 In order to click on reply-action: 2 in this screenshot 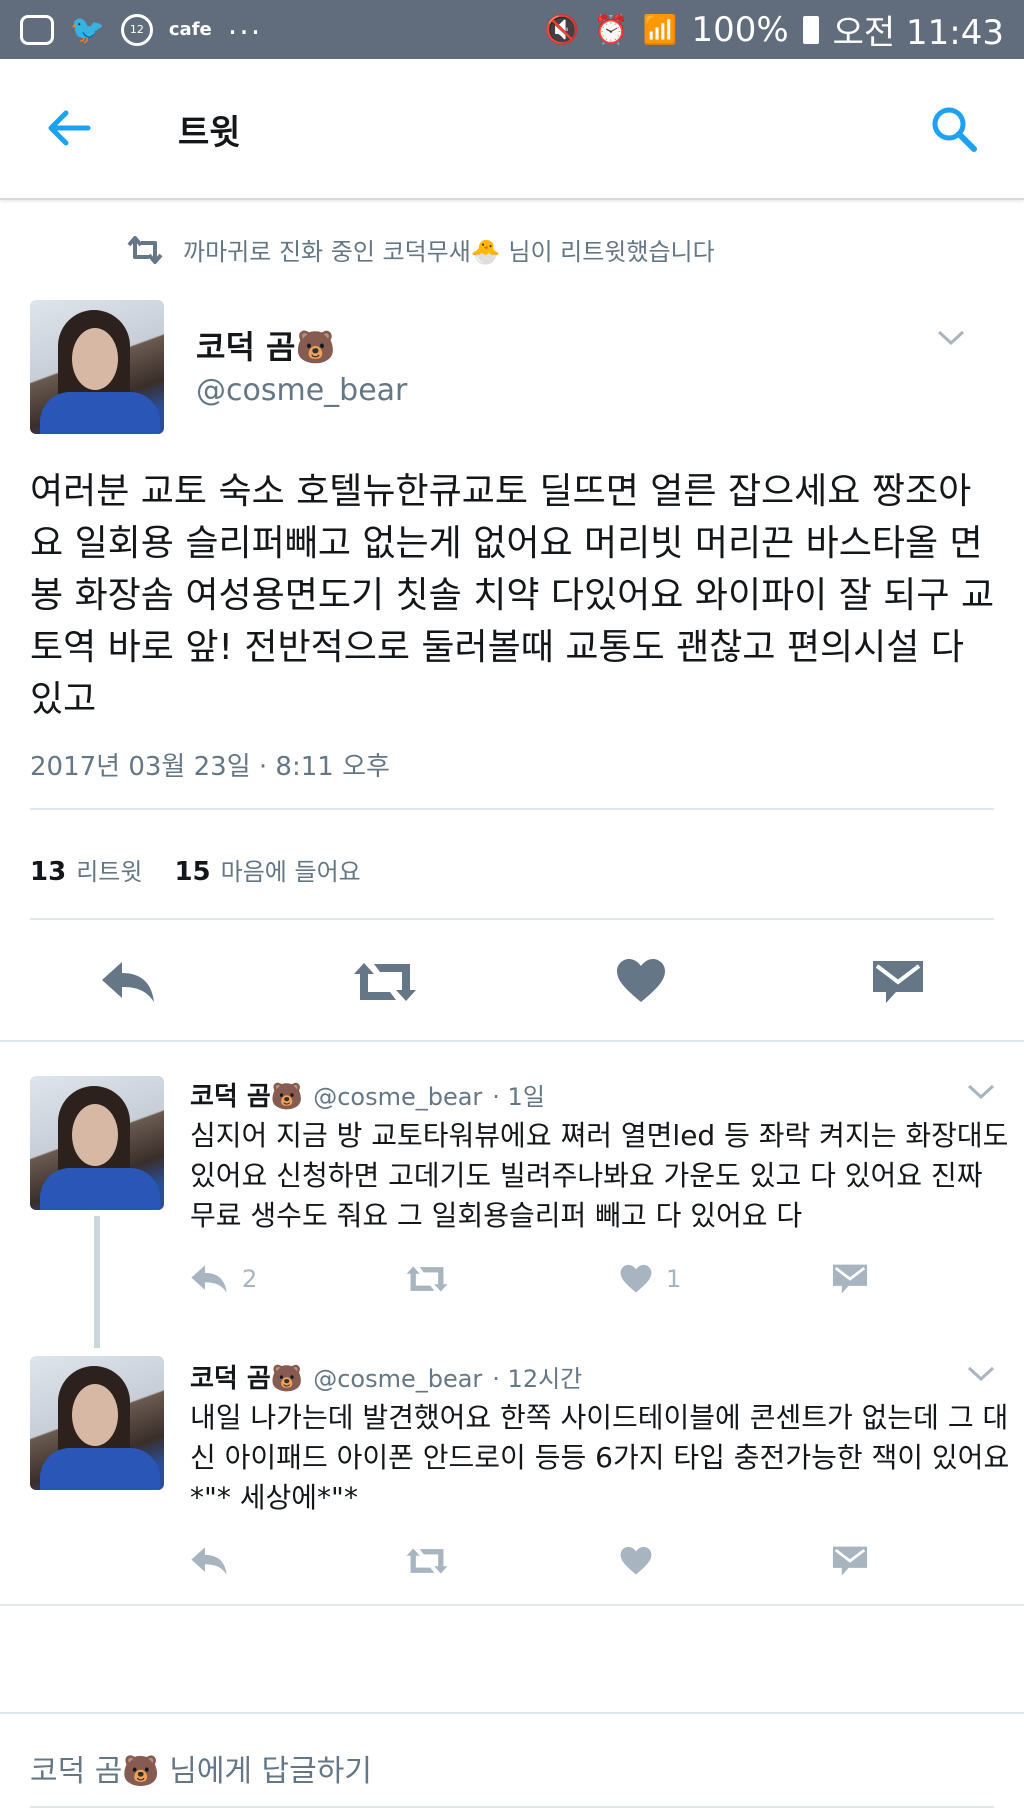, I will do `click(223, 1279)`.